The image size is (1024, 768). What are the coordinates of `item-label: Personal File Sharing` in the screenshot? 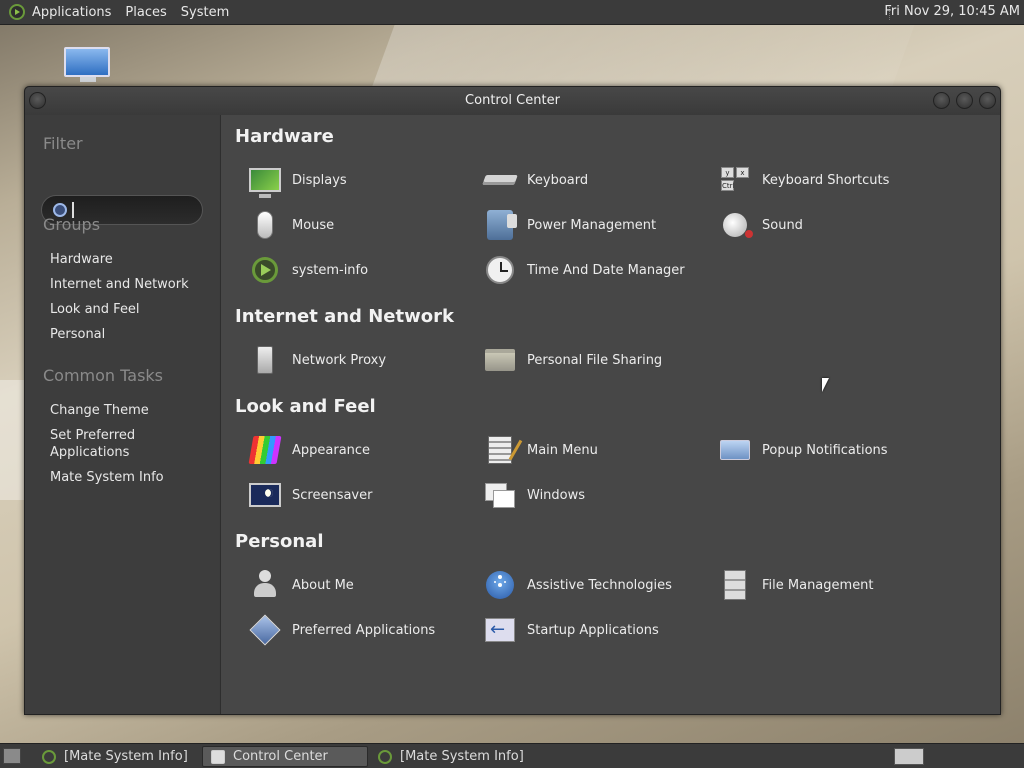 It's located at (595, 360).